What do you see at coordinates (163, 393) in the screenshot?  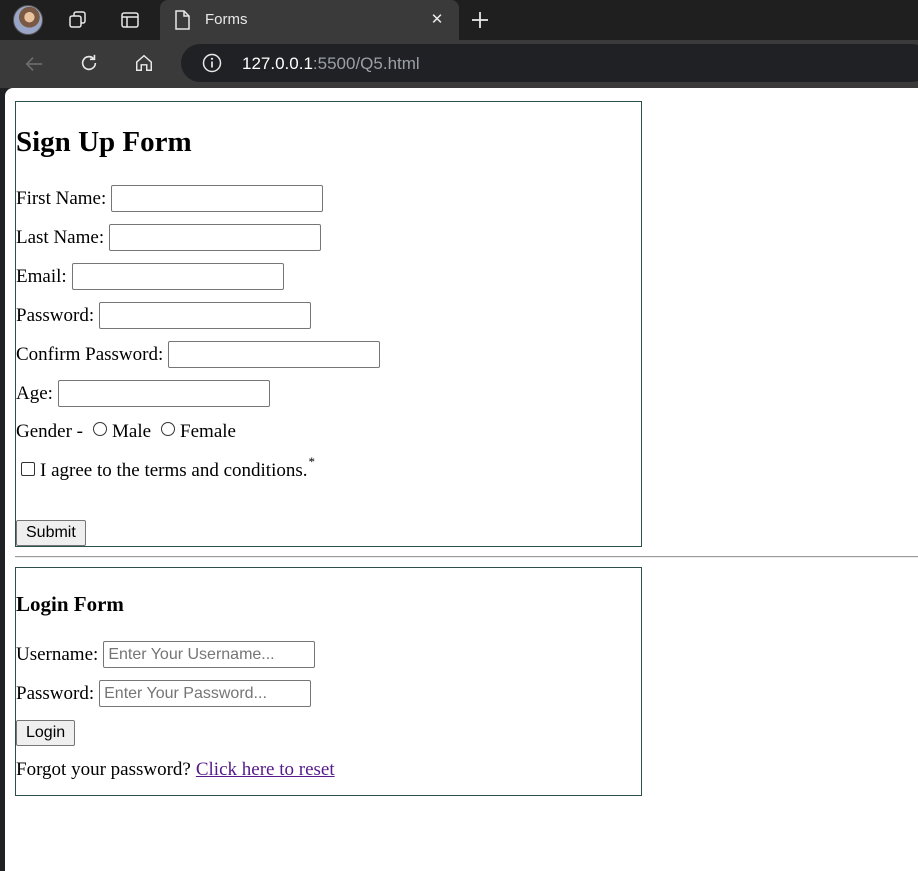 I see `age-input` at bounding box center [163, 393].